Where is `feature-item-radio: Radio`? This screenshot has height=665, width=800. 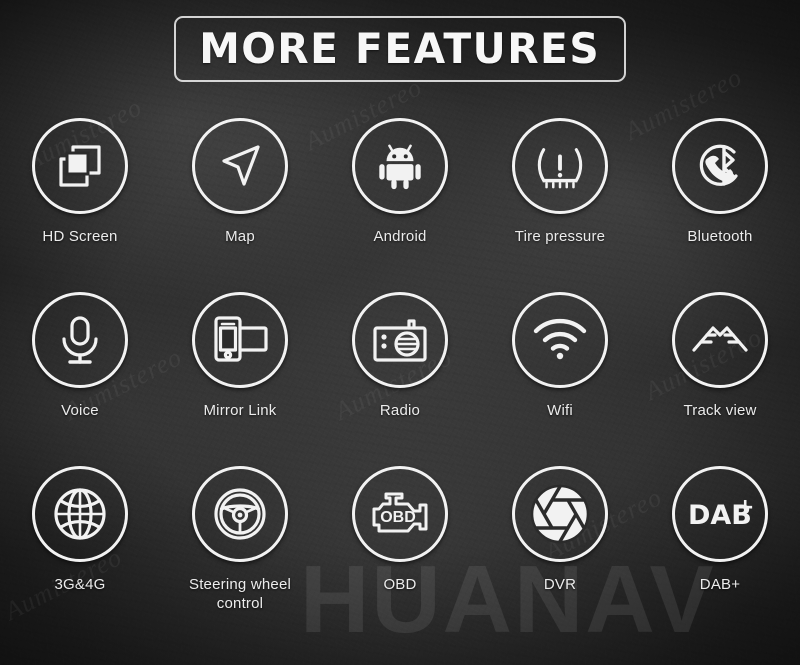 feature-item-radio: Radio is located at coordinates (400, 379).